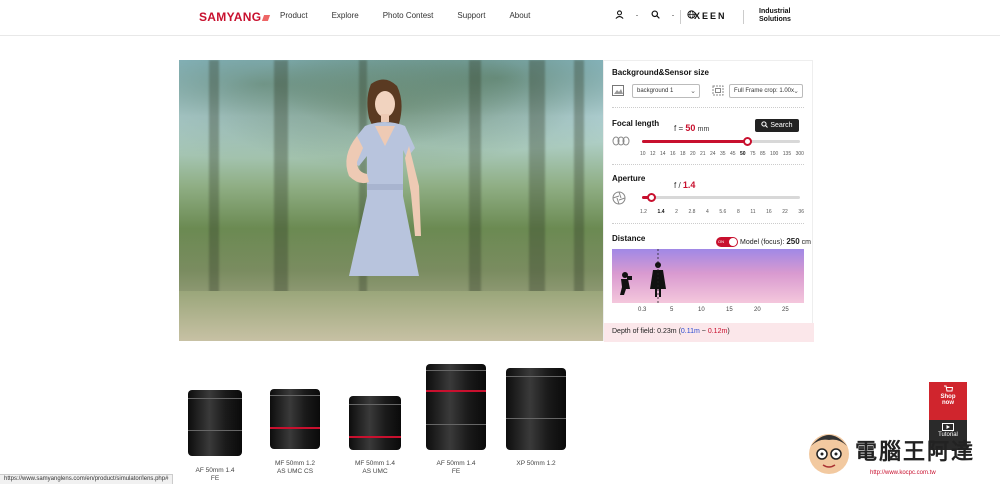 This screenshot has height=484, width=1000. I want to click on tick-label: 135, so click(787, 154).